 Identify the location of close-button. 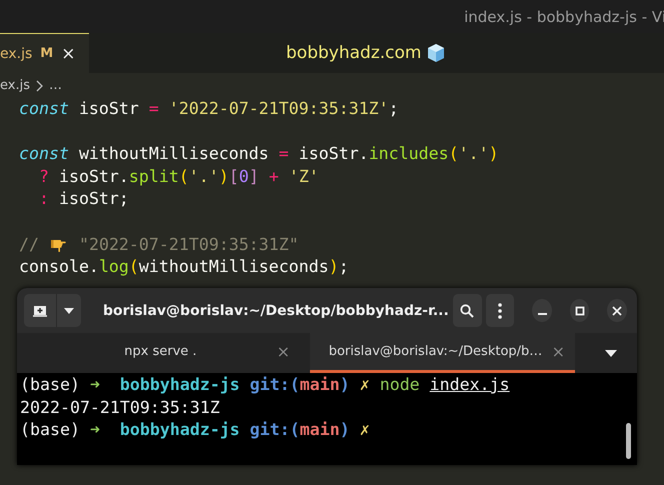
(617, 310).